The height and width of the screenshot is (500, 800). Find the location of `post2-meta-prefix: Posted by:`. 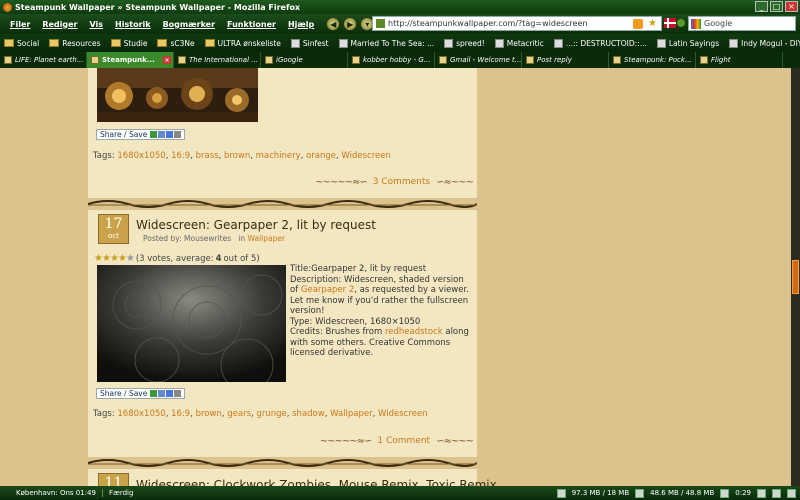

post2-meta-prefix: Posted by: is located at coordinates (162, 238).